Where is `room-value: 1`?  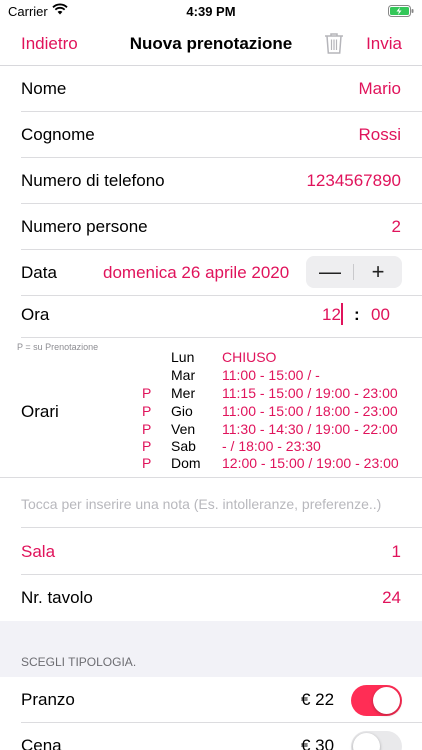 room-value: 1 is located at coordinates (396, 552).